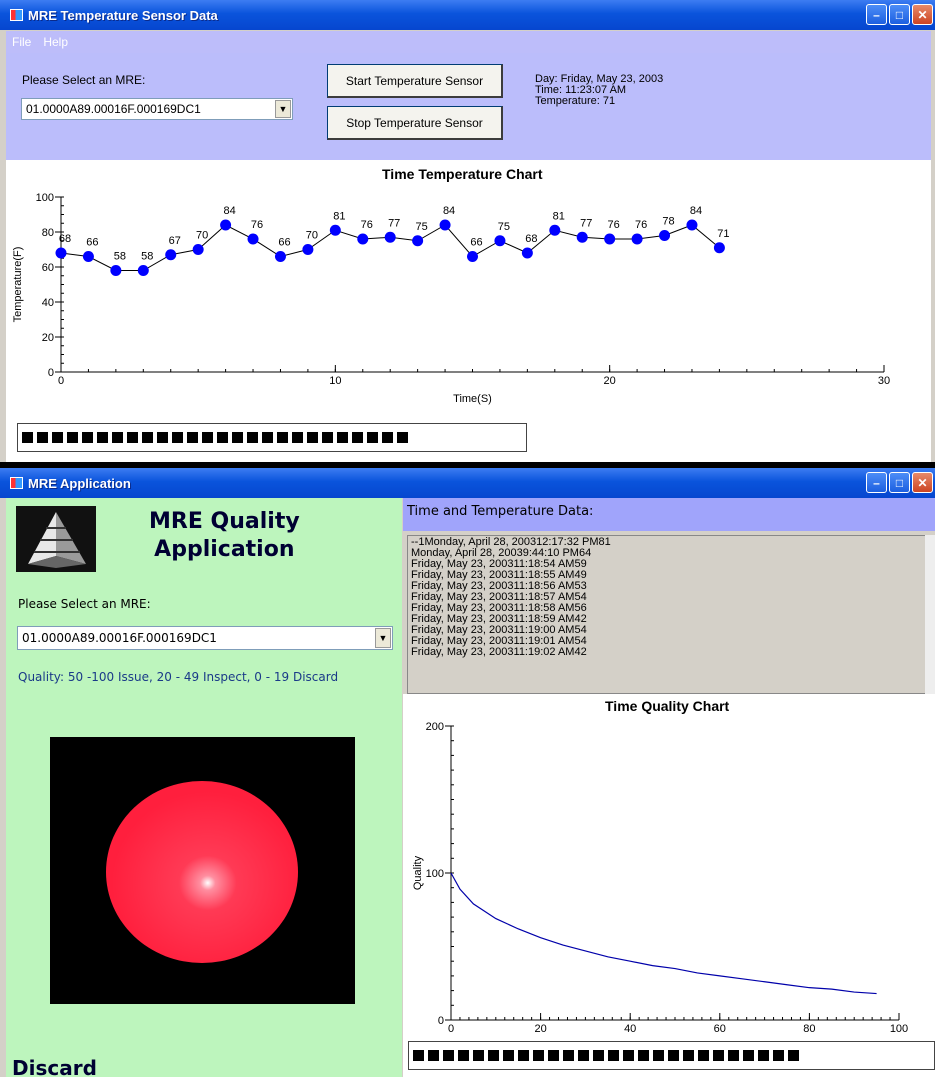 Image resolution: width=935 pixels, height=1077 pixels. Describe the element at coordinates (339, 216) in the screenshot. I see `data-label: 81` at that location.